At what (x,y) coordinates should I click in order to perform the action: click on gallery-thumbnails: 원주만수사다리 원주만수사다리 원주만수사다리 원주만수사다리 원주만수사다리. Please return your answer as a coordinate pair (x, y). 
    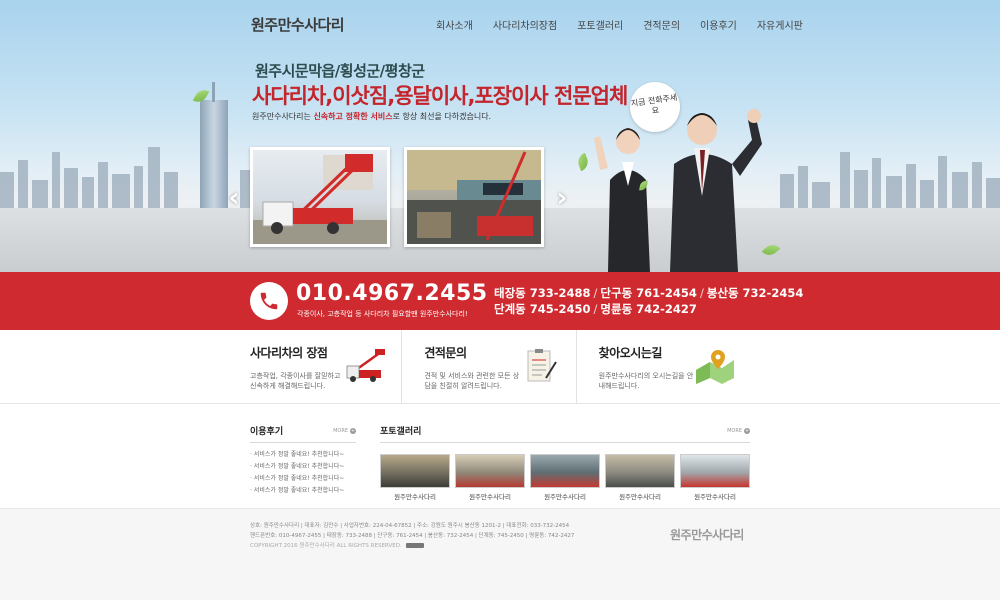
    Looking at the image, I should click on (565, 477).